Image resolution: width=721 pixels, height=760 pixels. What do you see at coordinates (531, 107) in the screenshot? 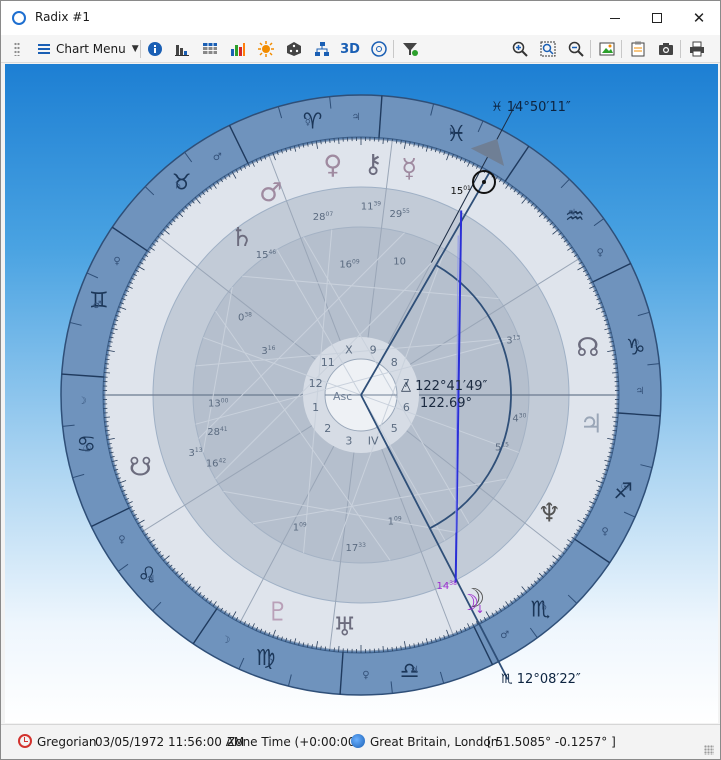
I see `top-degree-label: ♓ 14°50′11″` at bounding box center [531, 107].